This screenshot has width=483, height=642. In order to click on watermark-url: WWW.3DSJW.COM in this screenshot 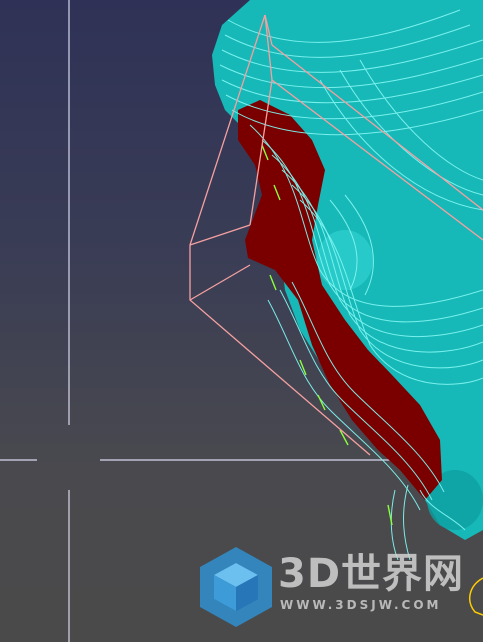, I will do `click(361, 605)`.